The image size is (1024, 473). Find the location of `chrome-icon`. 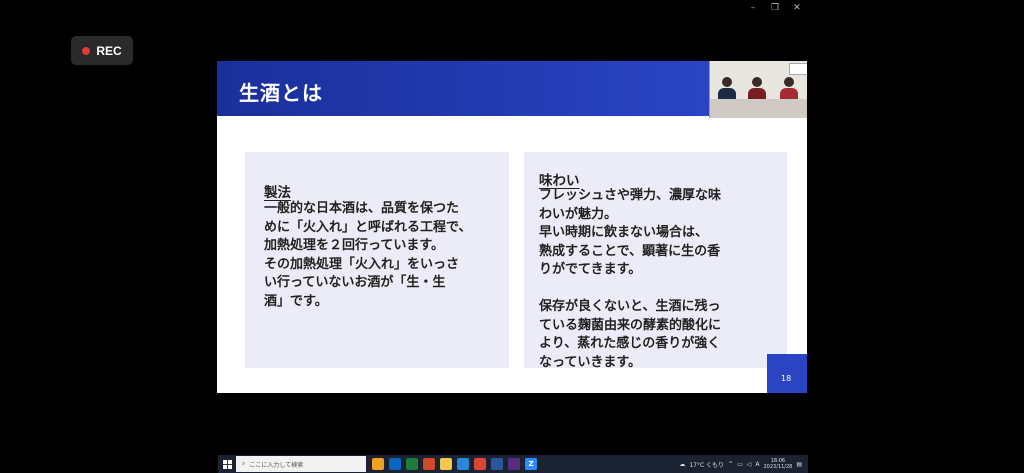

chrome-icon is located at coordinates (480, 464).